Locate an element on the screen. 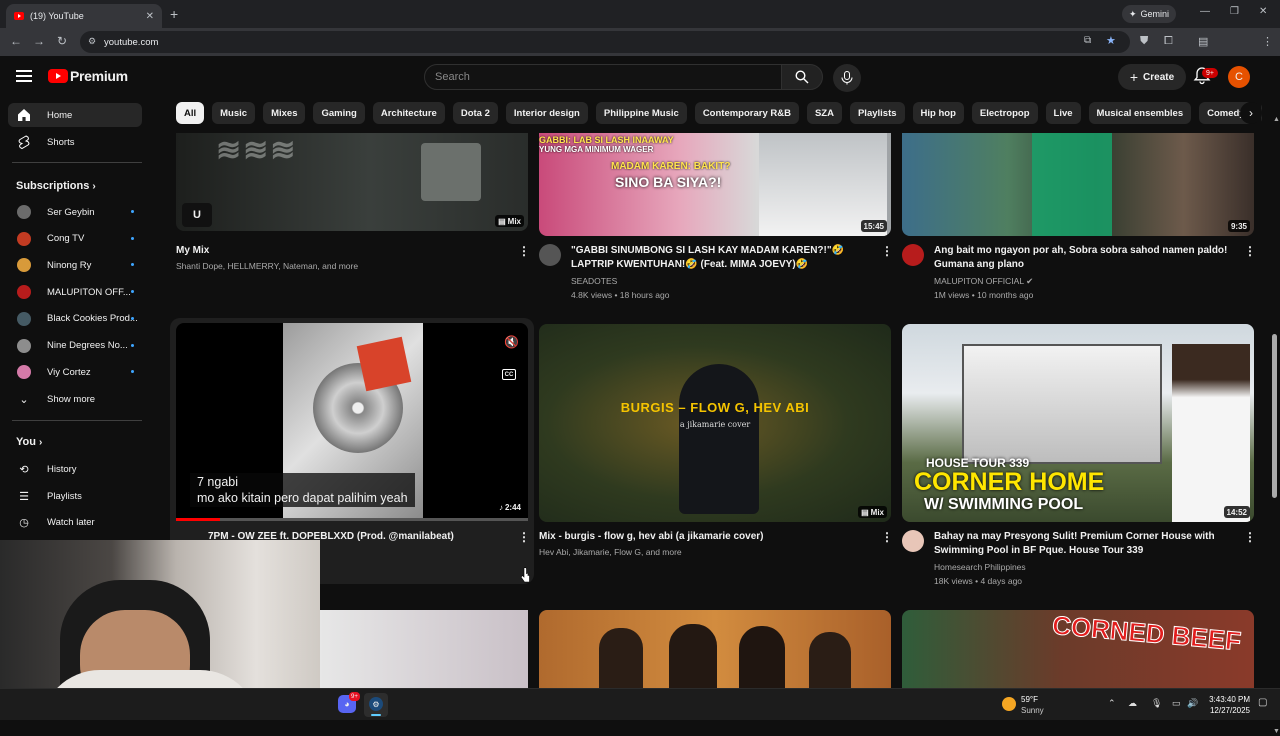 This screenshot has width=1280, height=736. closed-captions-icon: CC is located at coordinates (509, 374).